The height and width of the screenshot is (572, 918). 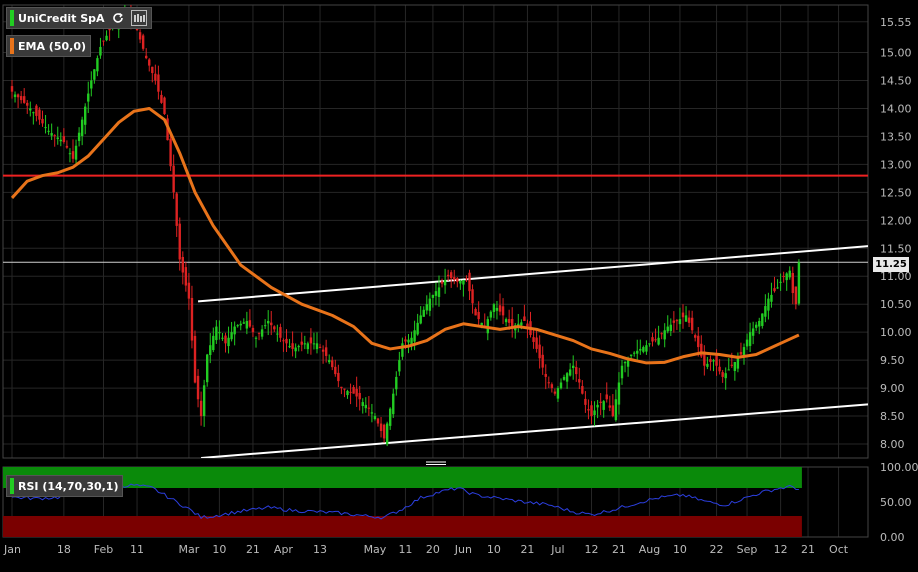 What do you see at coordinates (896, 304) in the screenshot?
I see `price-tick-label: 10.50` at bounding box center [896, 304].